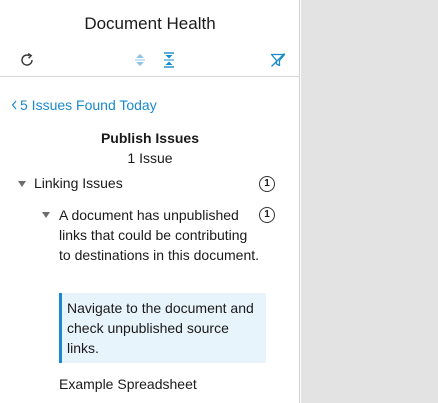  I want to click on clear-filter-icon, so click(278, 60).